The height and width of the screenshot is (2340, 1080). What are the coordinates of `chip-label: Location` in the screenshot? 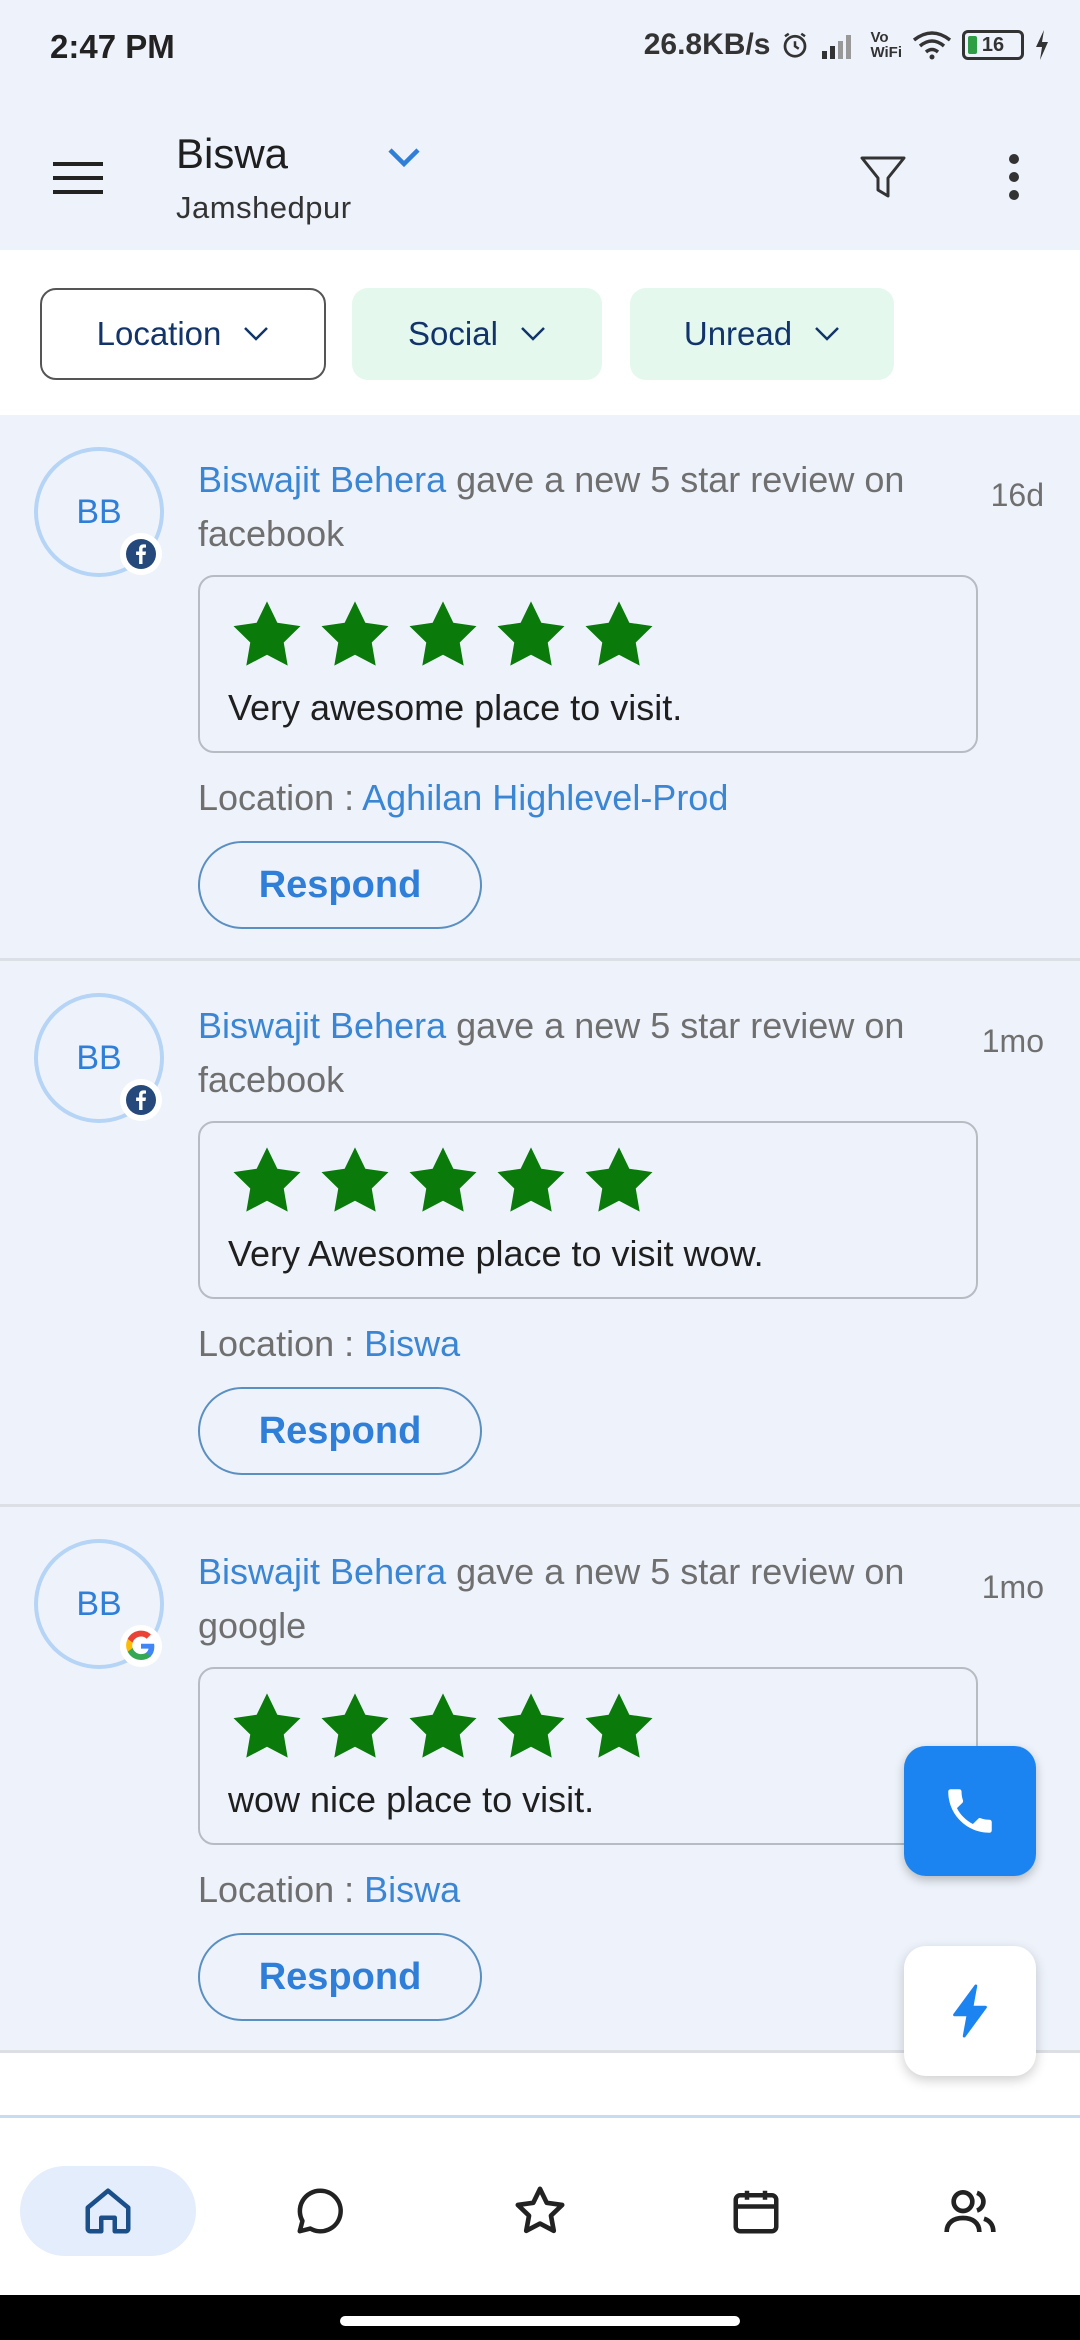 It's located at (159, 333).